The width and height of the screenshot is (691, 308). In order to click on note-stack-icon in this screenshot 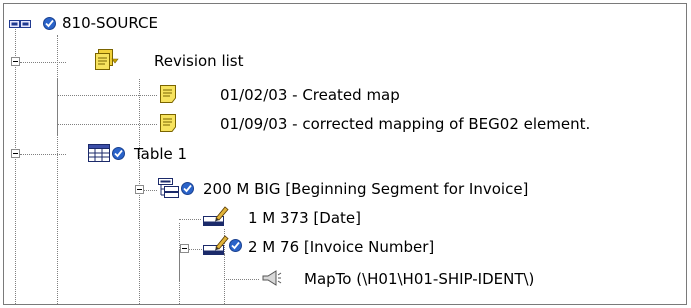, I will do `click(107, 59)`.